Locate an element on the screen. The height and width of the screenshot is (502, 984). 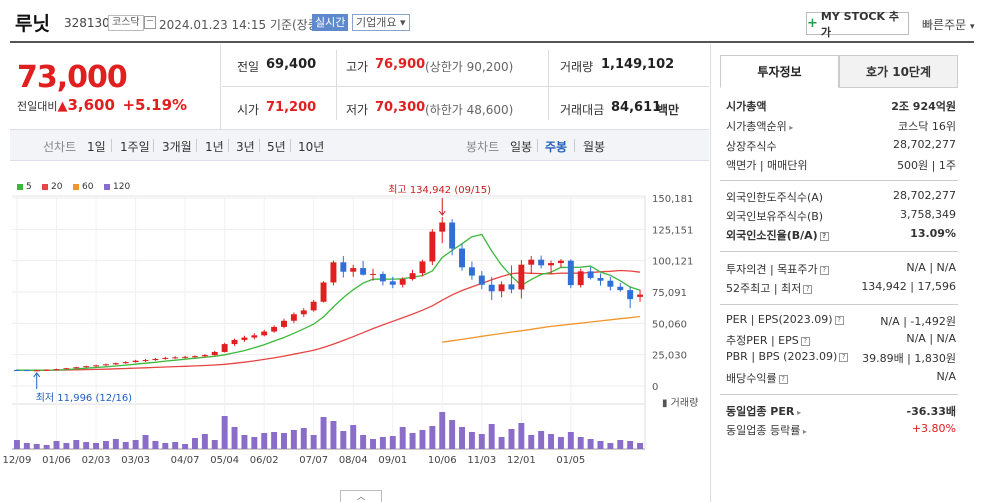
chevron-down-icon: ▾ is located at coordinates (972, 27).